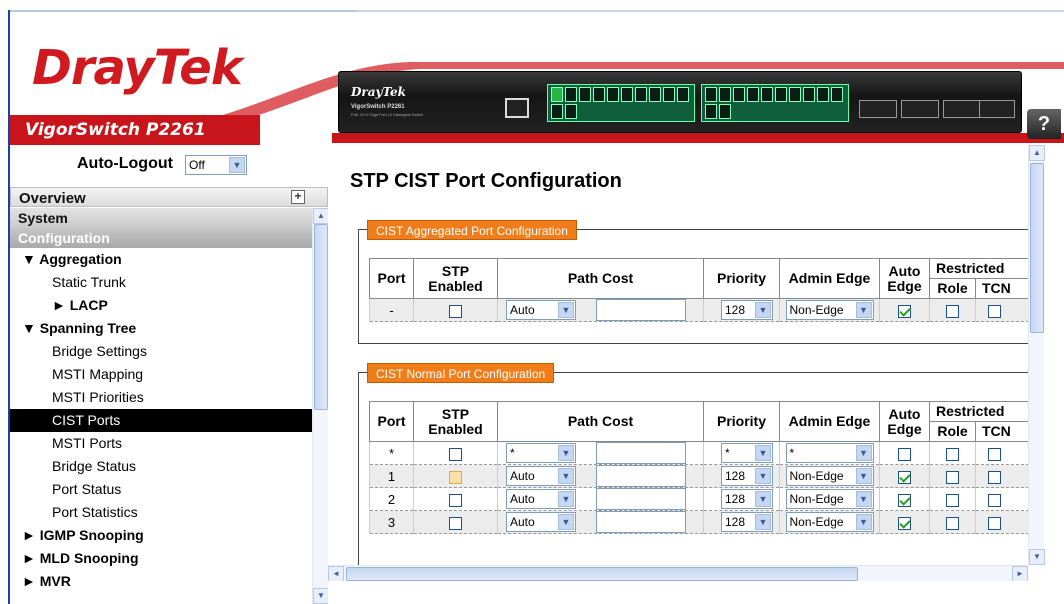  I want to click on col-tcn: TCN, so click(1001, 431).